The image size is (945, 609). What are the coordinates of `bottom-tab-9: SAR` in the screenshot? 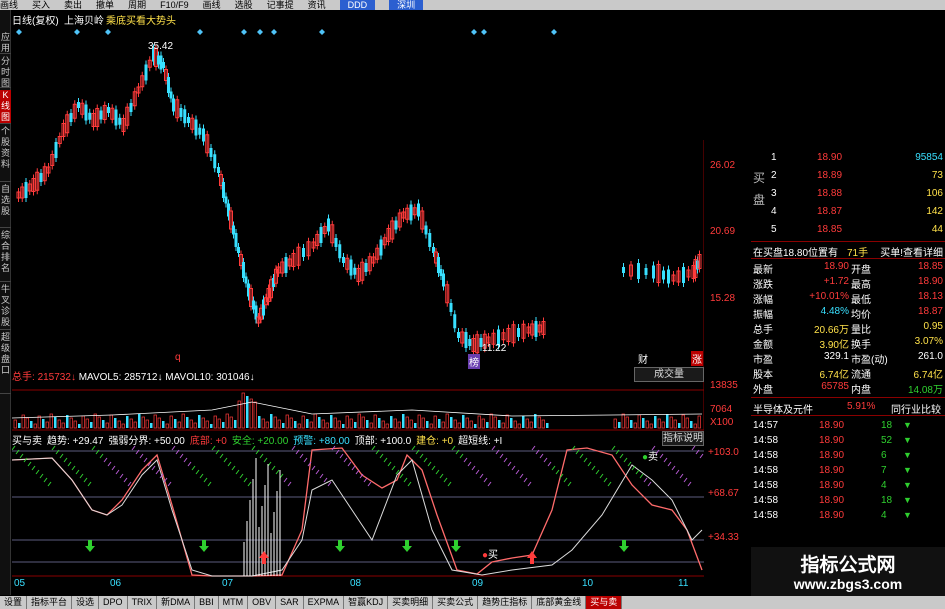 It's located at (290, 602).